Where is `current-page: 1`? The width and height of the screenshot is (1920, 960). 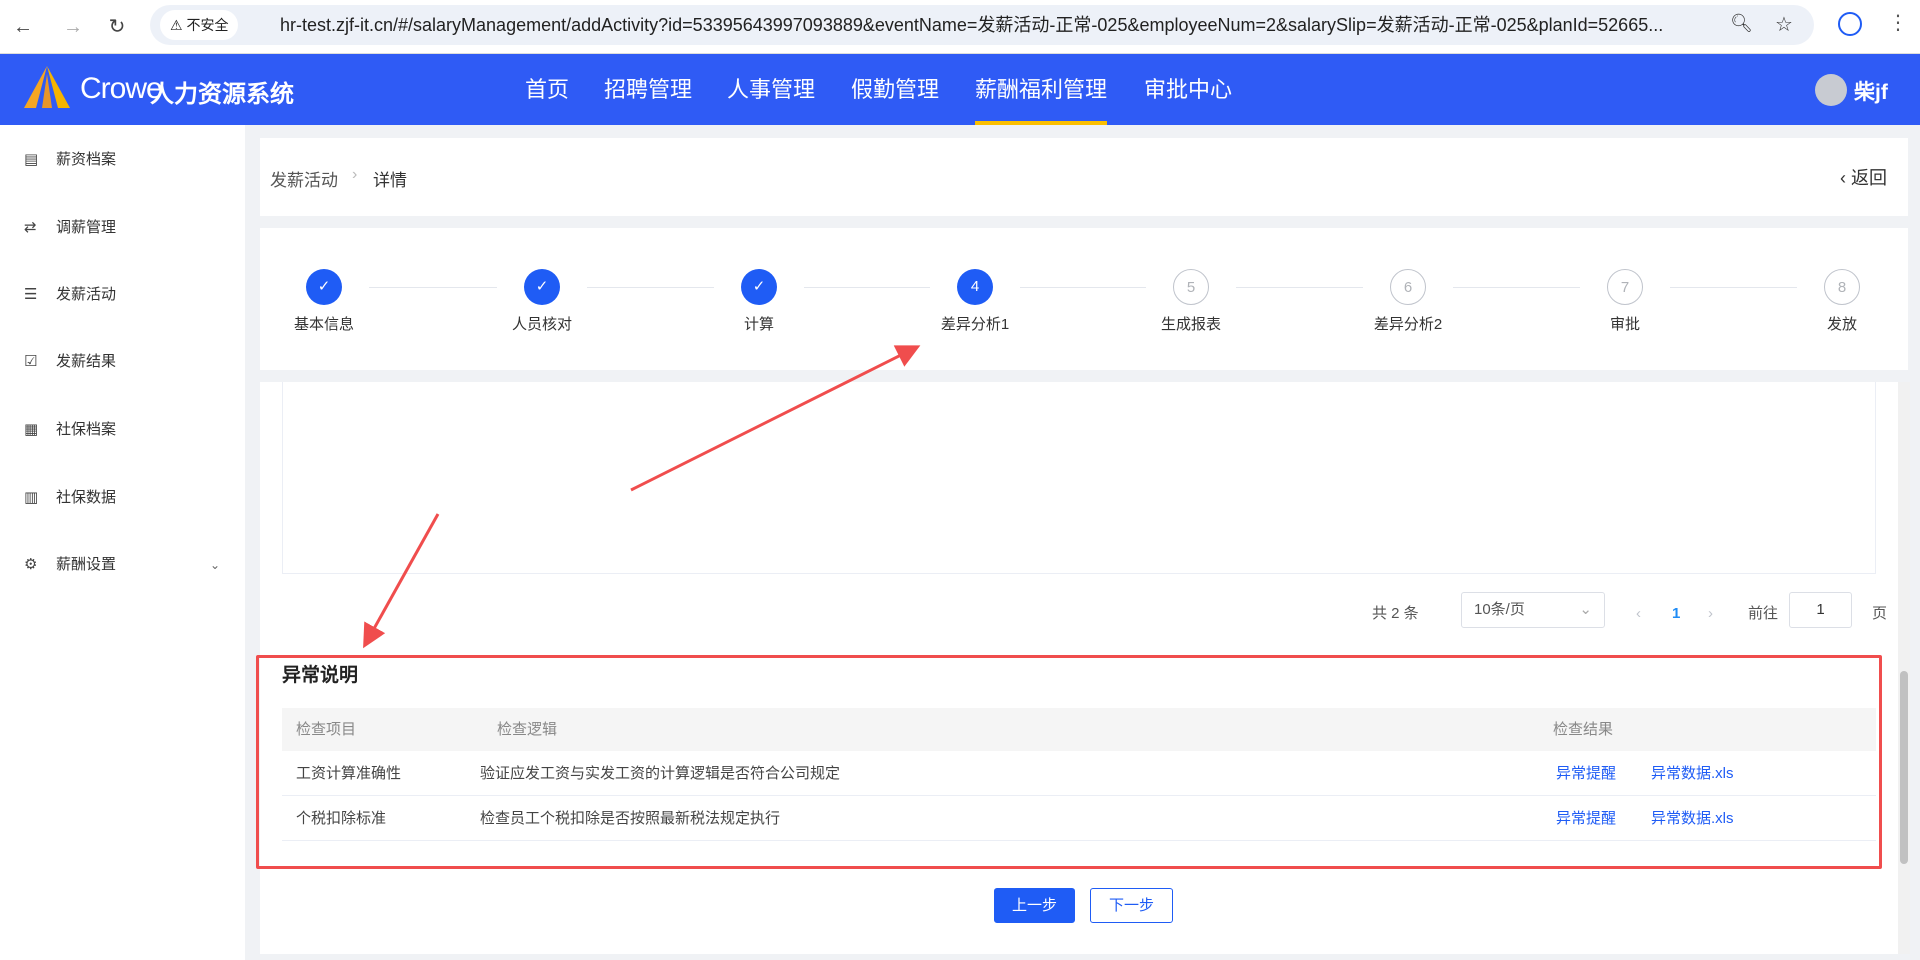
current-page: 1 is located at coordinates (1676, 614).